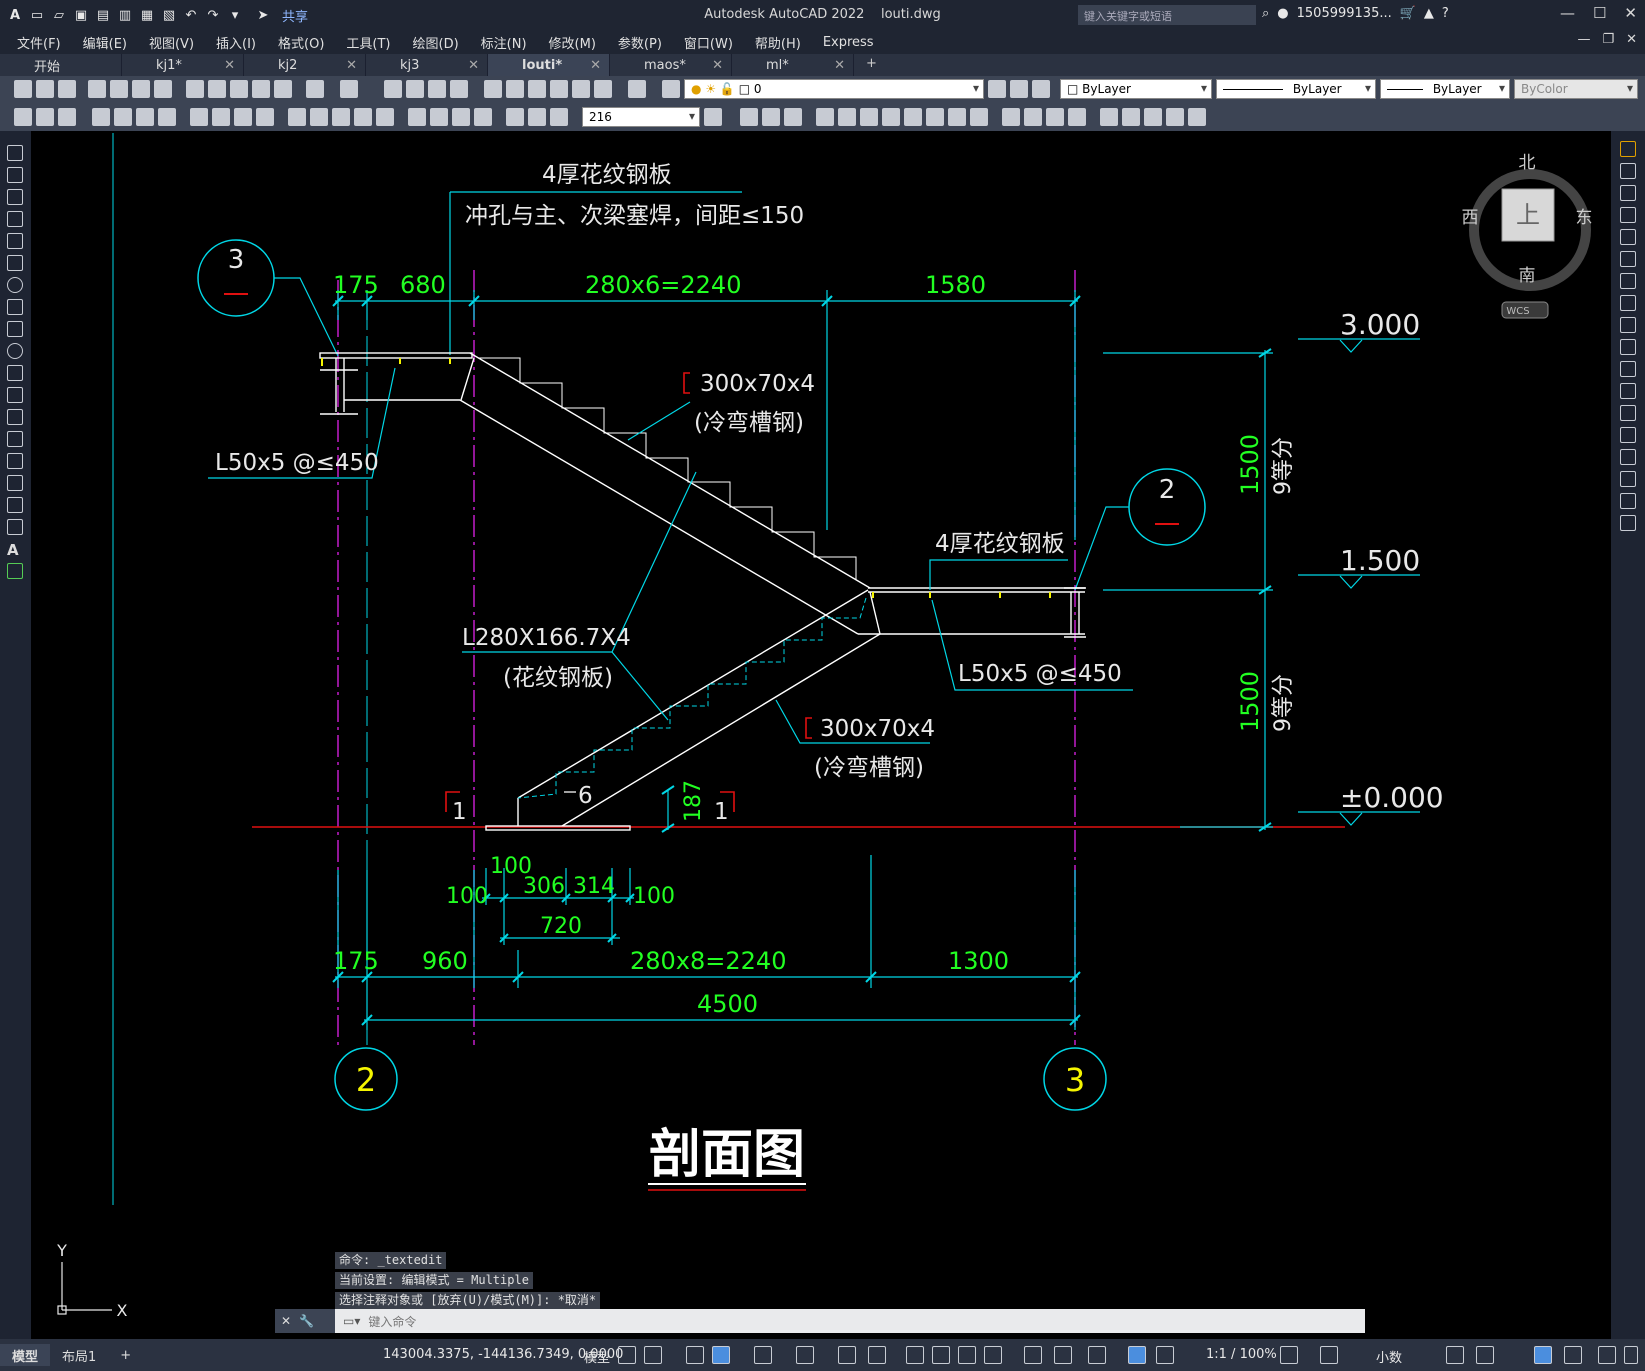 Image resolution: width=1645 pixels, height=1371 pixels. I want to click on move-icon, so click(1628, 259).